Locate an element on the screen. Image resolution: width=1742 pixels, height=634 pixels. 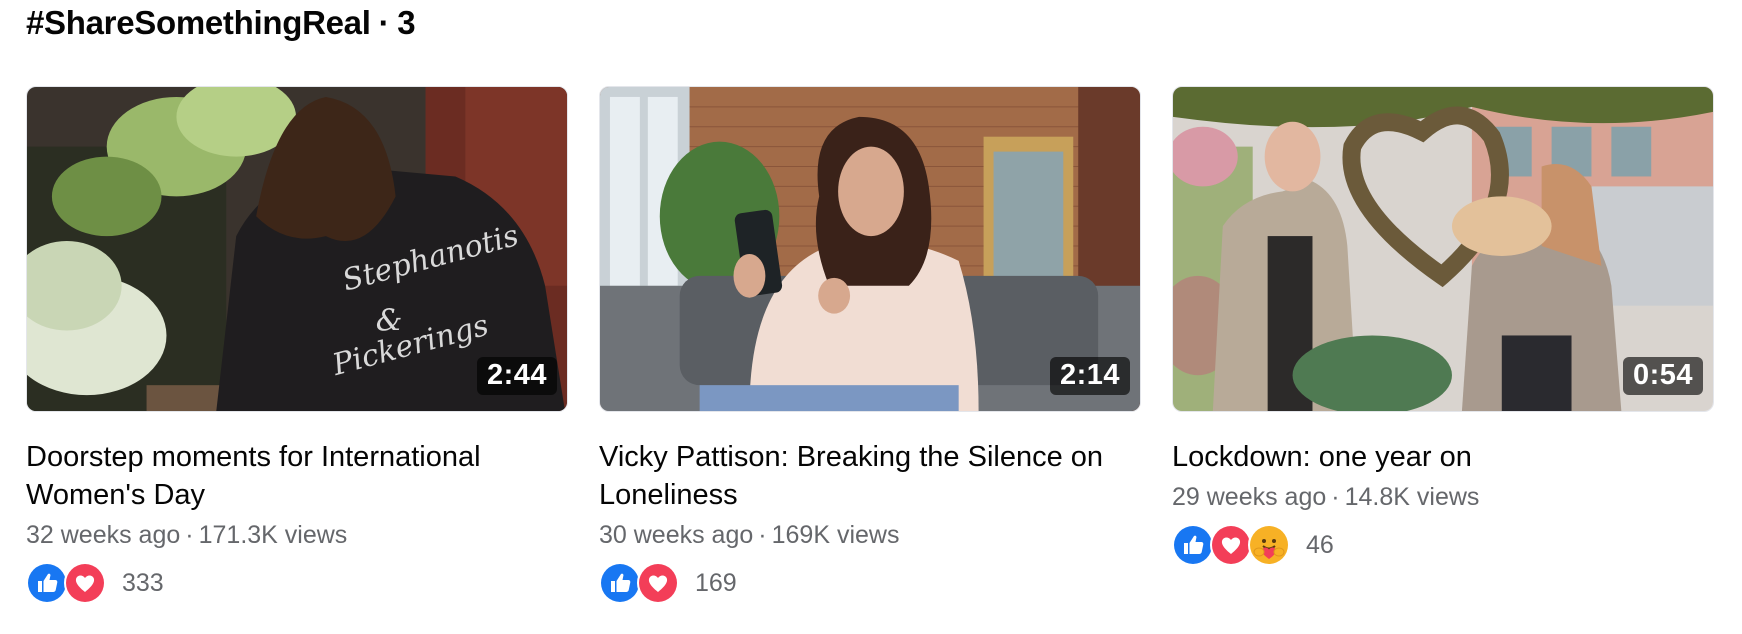
video-meta: 32 weeks ago · 171.3K views is located at coordinates (297, 535).